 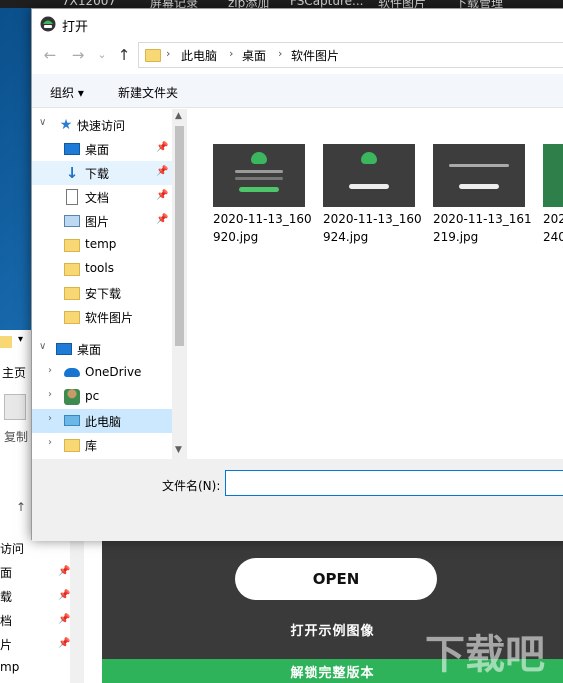 I want to click on bg-nav-item: 片, so click(x=6, y=644).